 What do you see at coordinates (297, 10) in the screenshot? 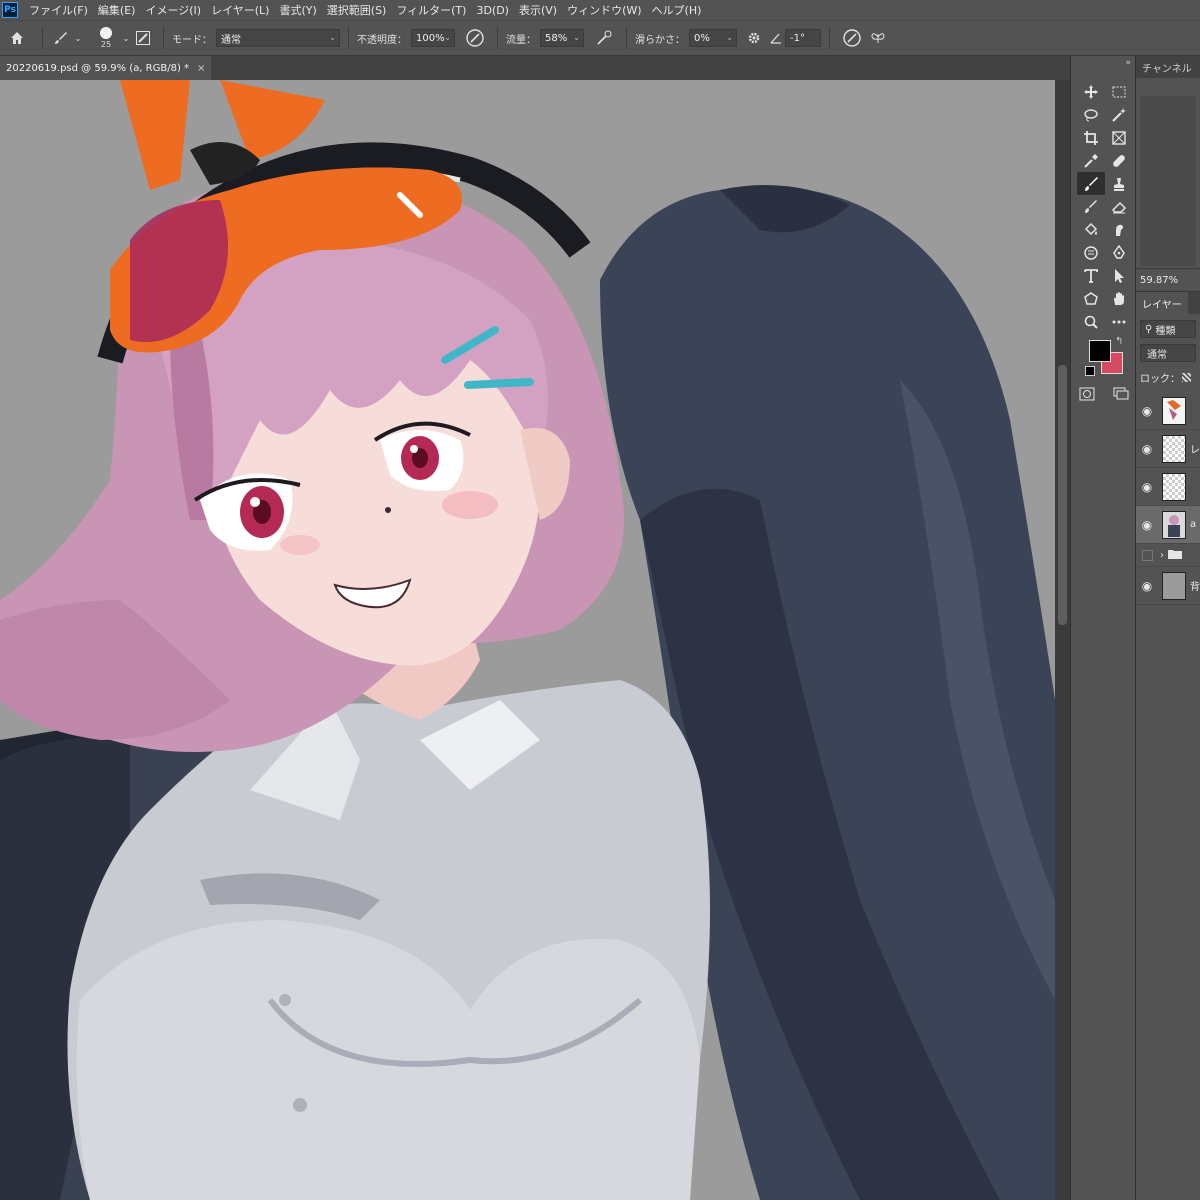
I see `menu-type: 書式(Y)` at bounding box center [297, 10].